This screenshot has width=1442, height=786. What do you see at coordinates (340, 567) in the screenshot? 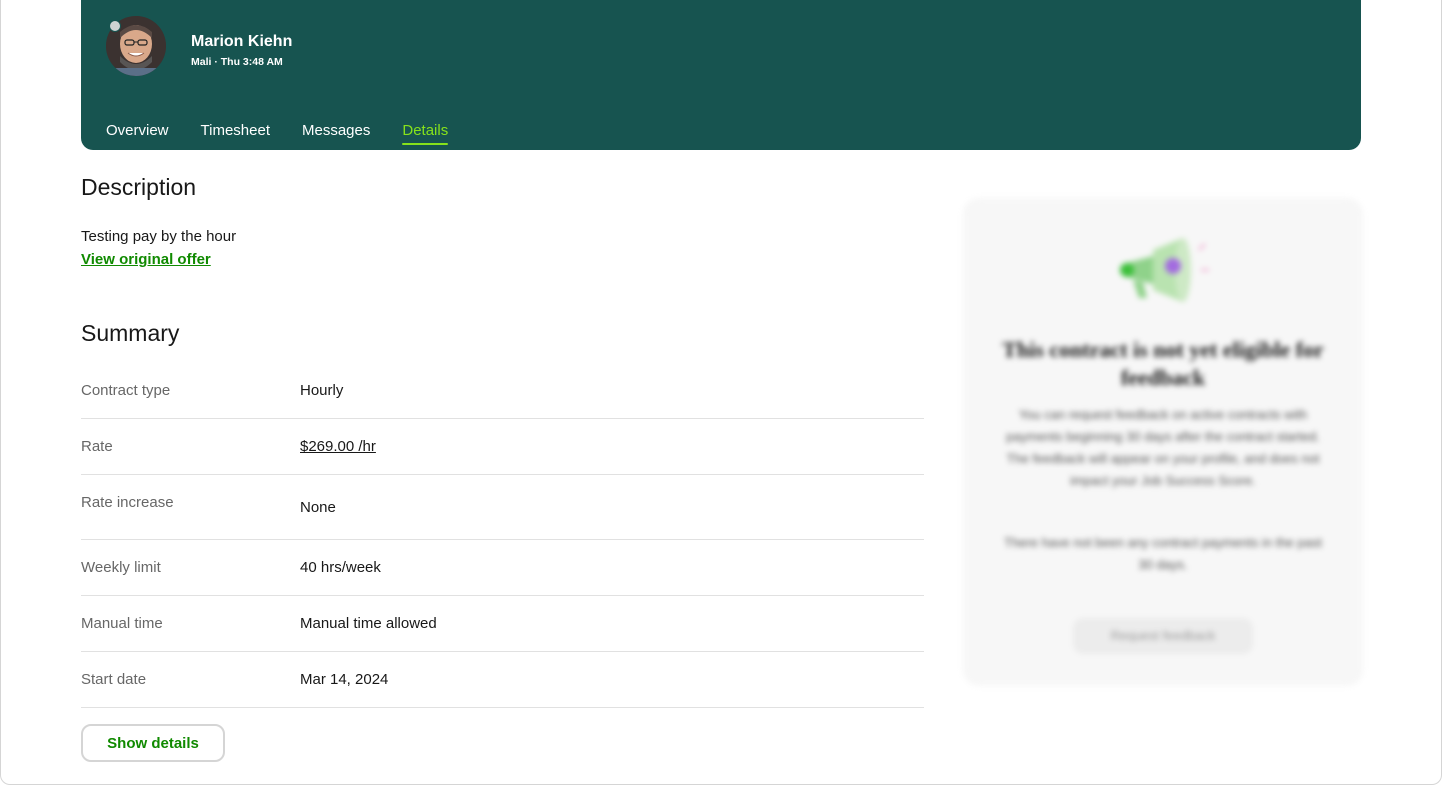
I see `summary-value: 40 hrs/week` at bounding box center [340, 567].